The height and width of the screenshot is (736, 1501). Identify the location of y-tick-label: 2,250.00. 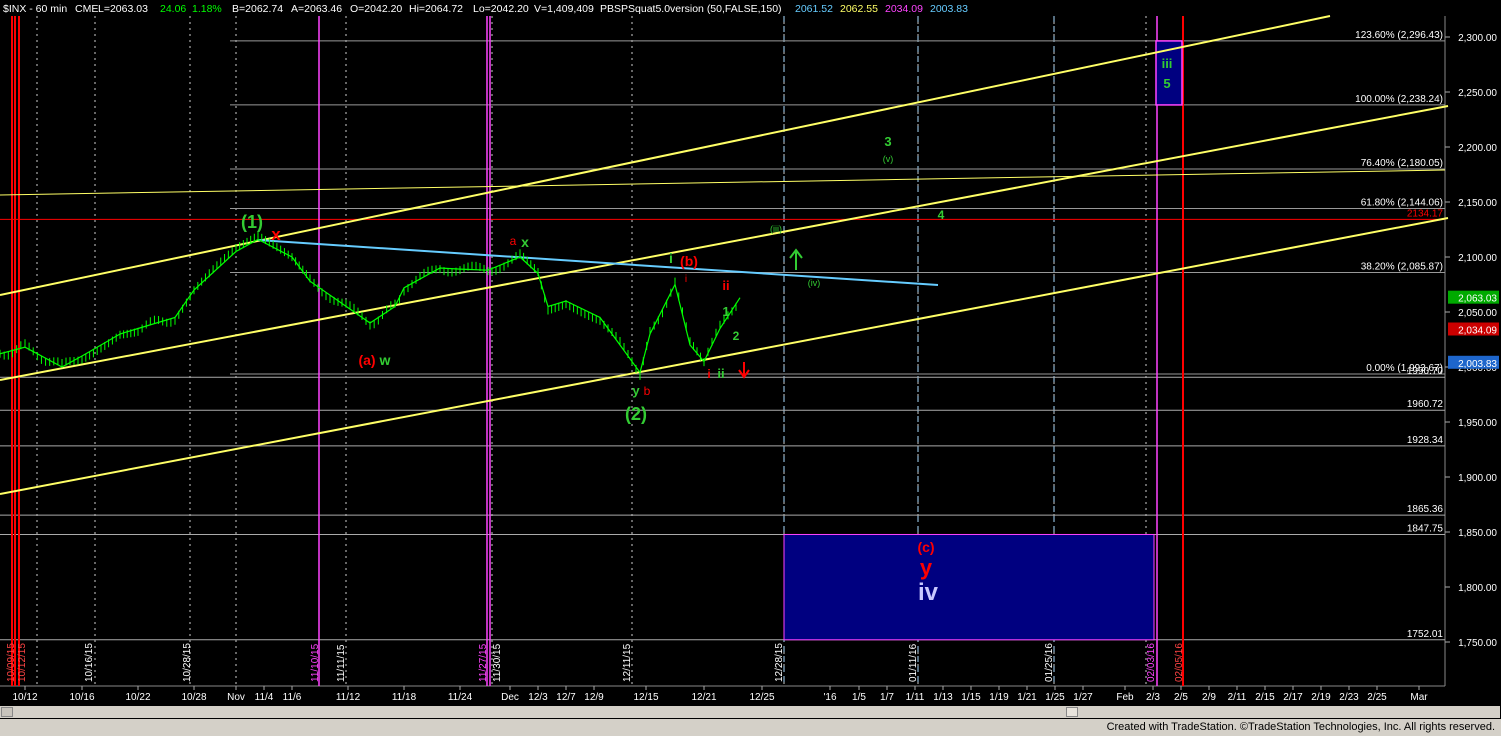
(1477, 93).